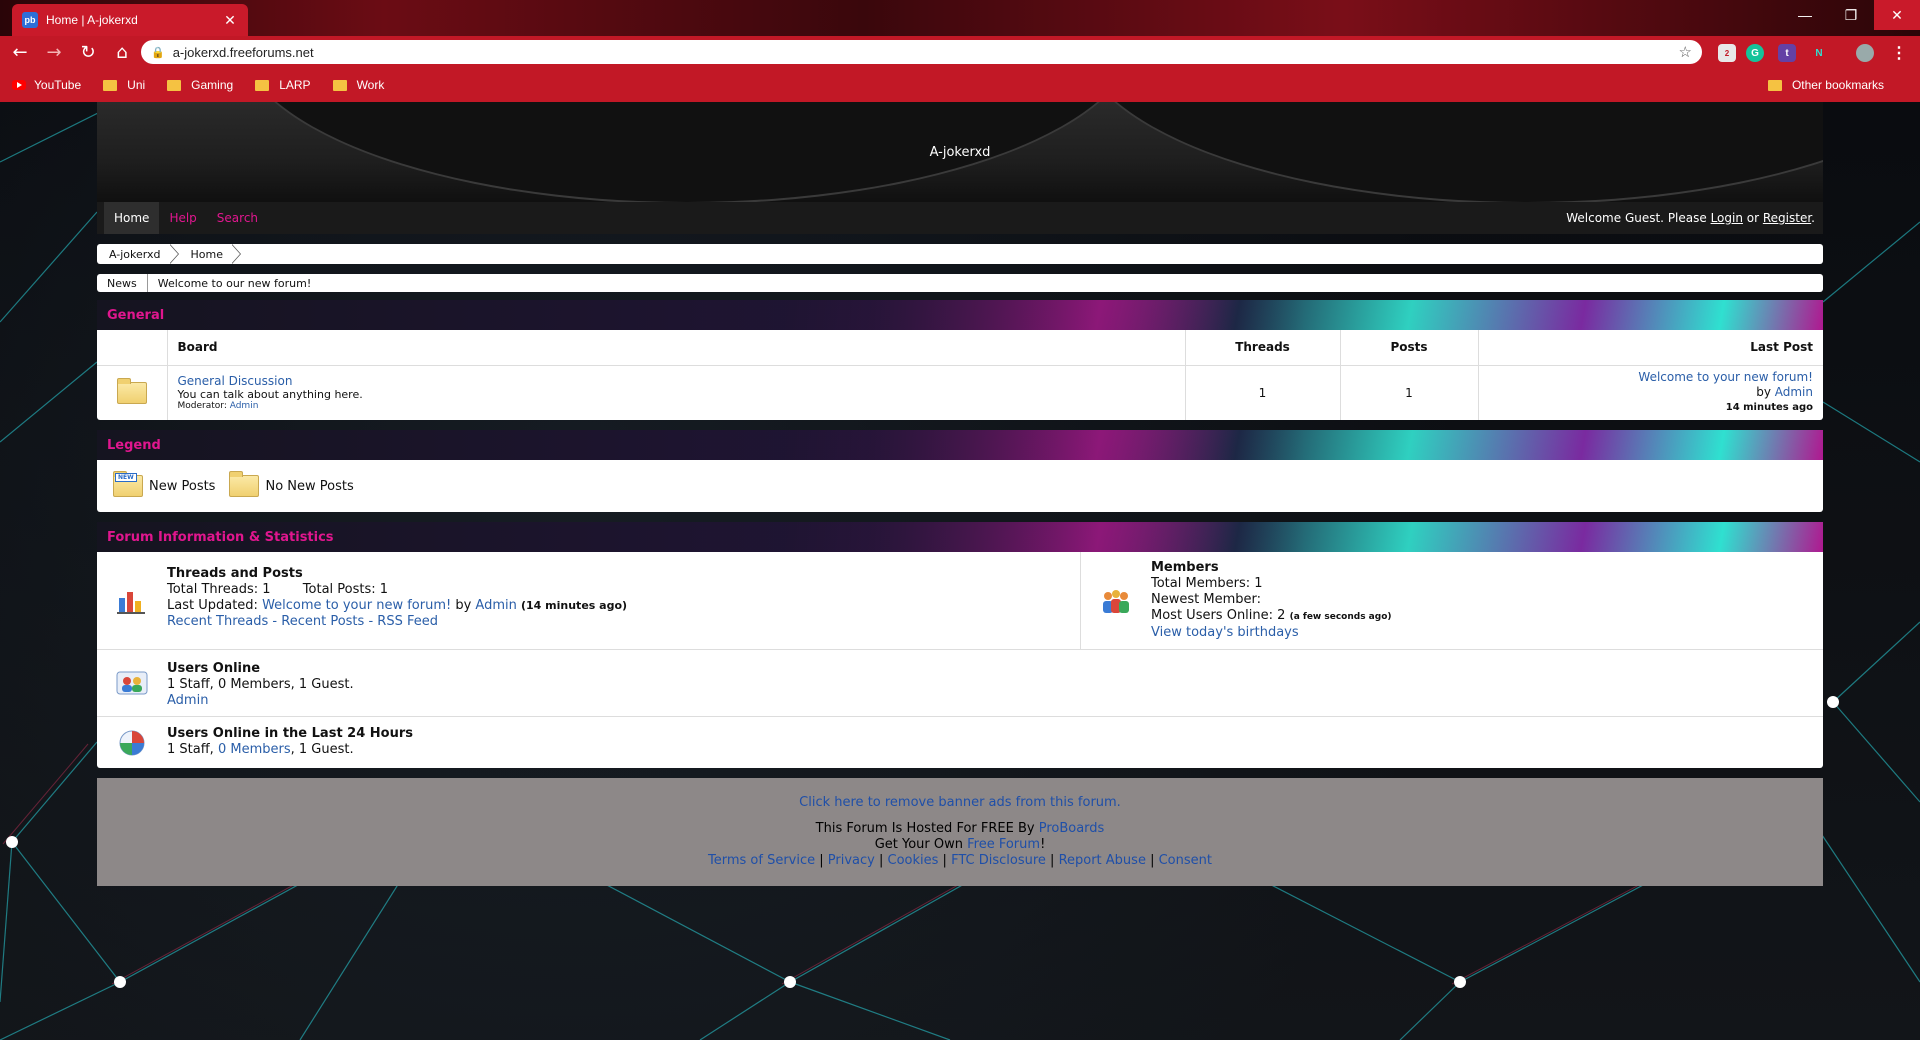 This screenshot has width=1920, height=1040. What do you see at coordinates (960, 845) in the screenshot?
I see `own-forum-line: Get Your Own Free Forum!` at bounding box center [960, 845].